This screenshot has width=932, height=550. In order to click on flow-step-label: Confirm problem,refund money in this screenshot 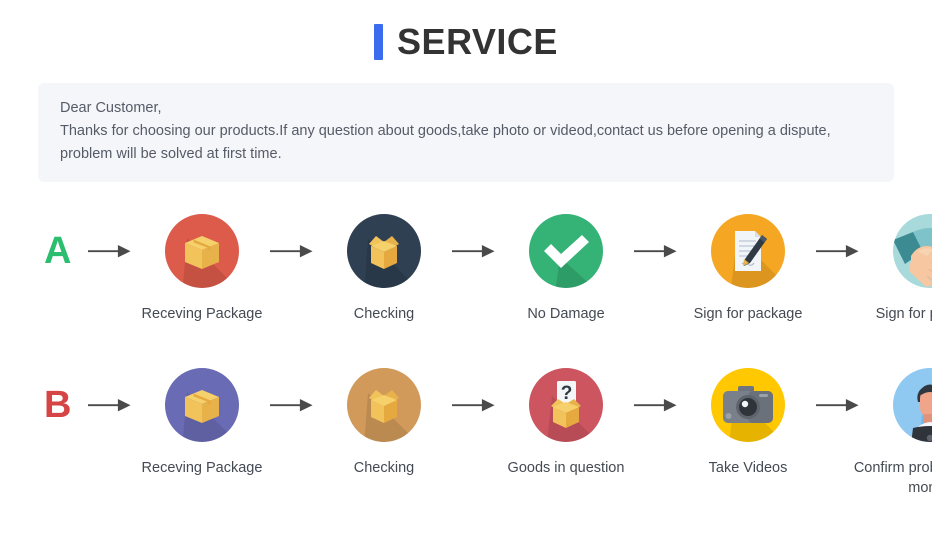, I will do `click(892, 478)`.